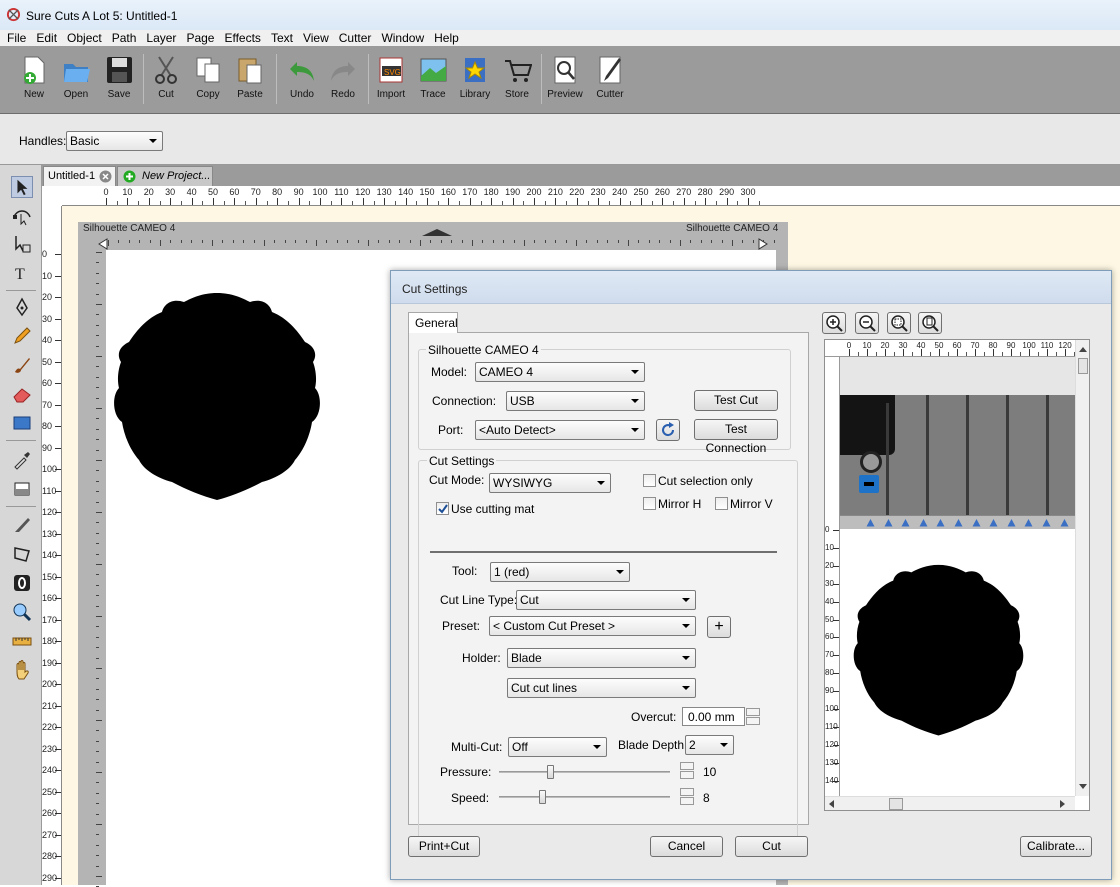 This screenshot has height=887, width=1120. What do you see at coordinates (709, 745) in the screenshot?
I see `blade-depth-dropdown: 2` at bounding box center [709, 745].